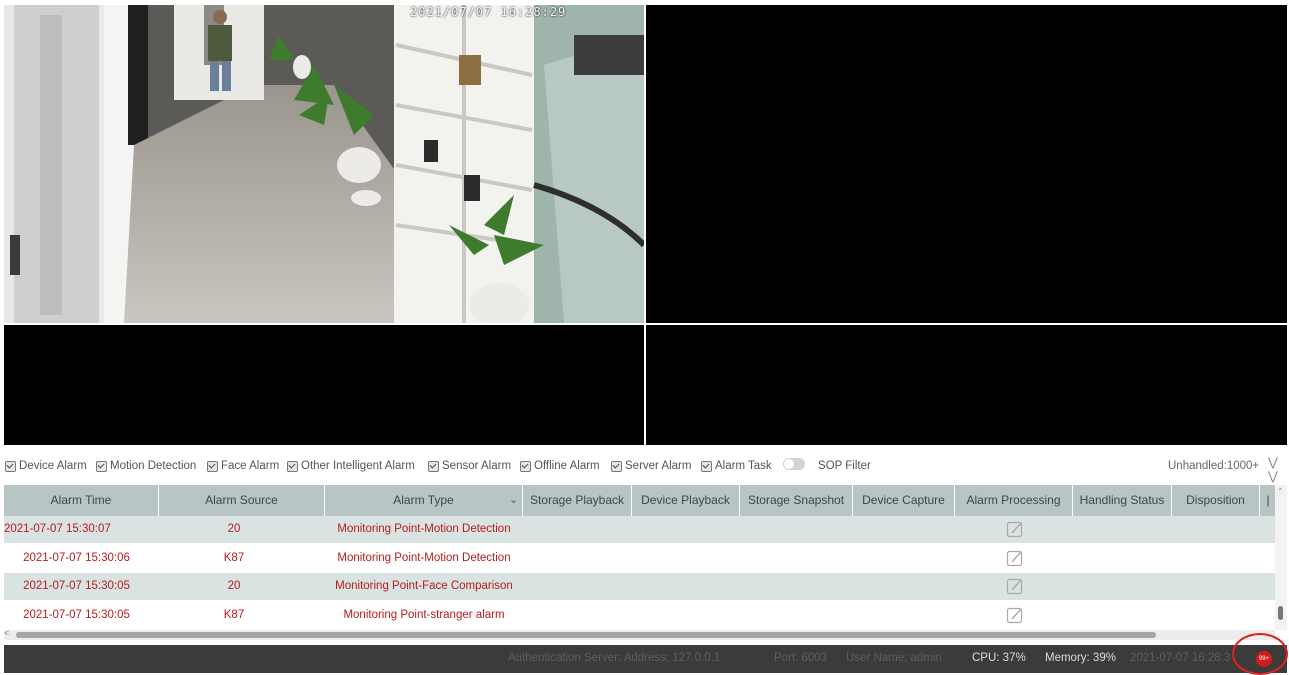 This screenshot has width=1289, height=675. What do you see at coordinates (1264, 659) in the screenshot?
I see `alarm-notification-badge: 99+` at bounding box center [1264, 659].